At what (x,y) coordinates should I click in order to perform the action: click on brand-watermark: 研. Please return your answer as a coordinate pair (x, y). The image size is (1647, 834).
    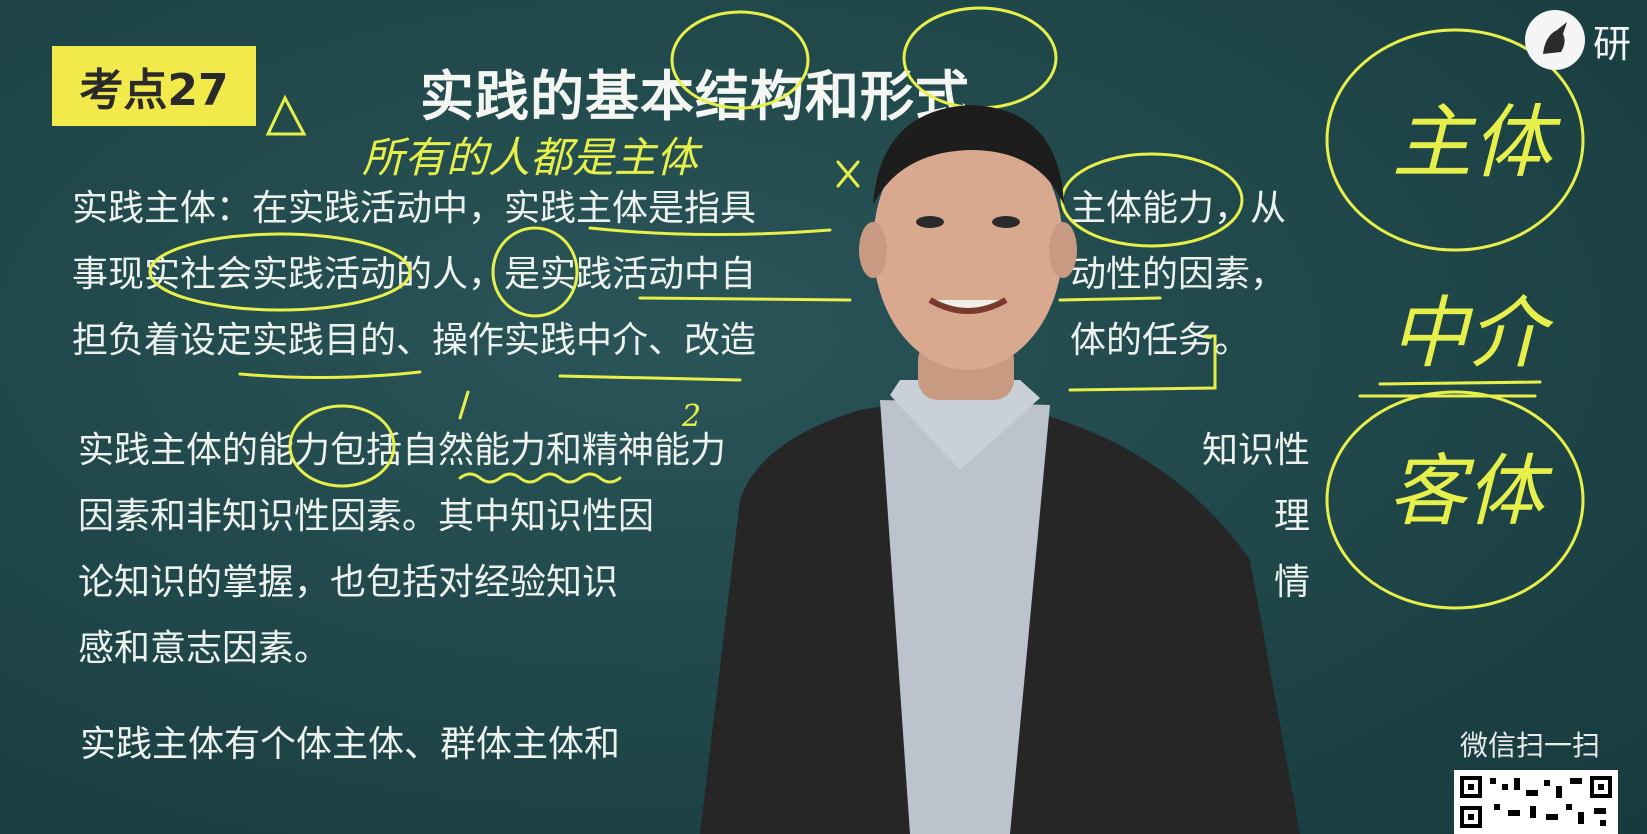
    Looking at the image, I should click on (1578, 40).